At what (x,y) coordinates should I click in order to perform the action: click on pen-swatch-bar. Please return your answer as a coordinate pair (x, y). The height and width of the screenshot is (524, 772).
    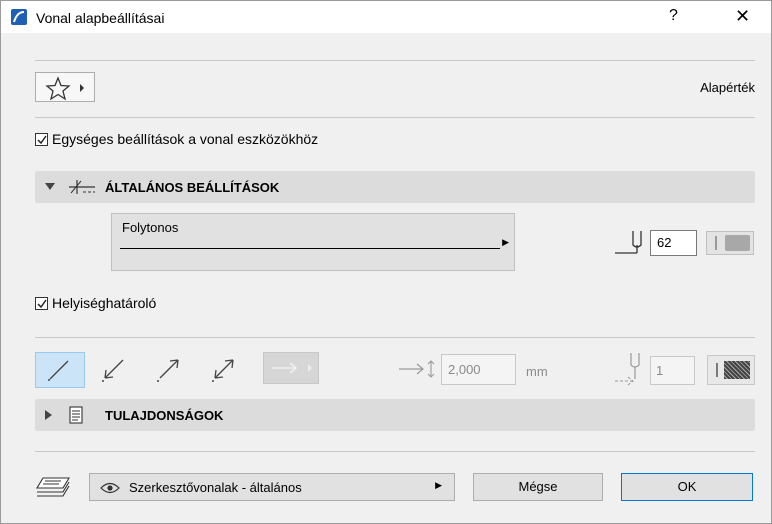
    Looking at the image, I should click on (716, 243).